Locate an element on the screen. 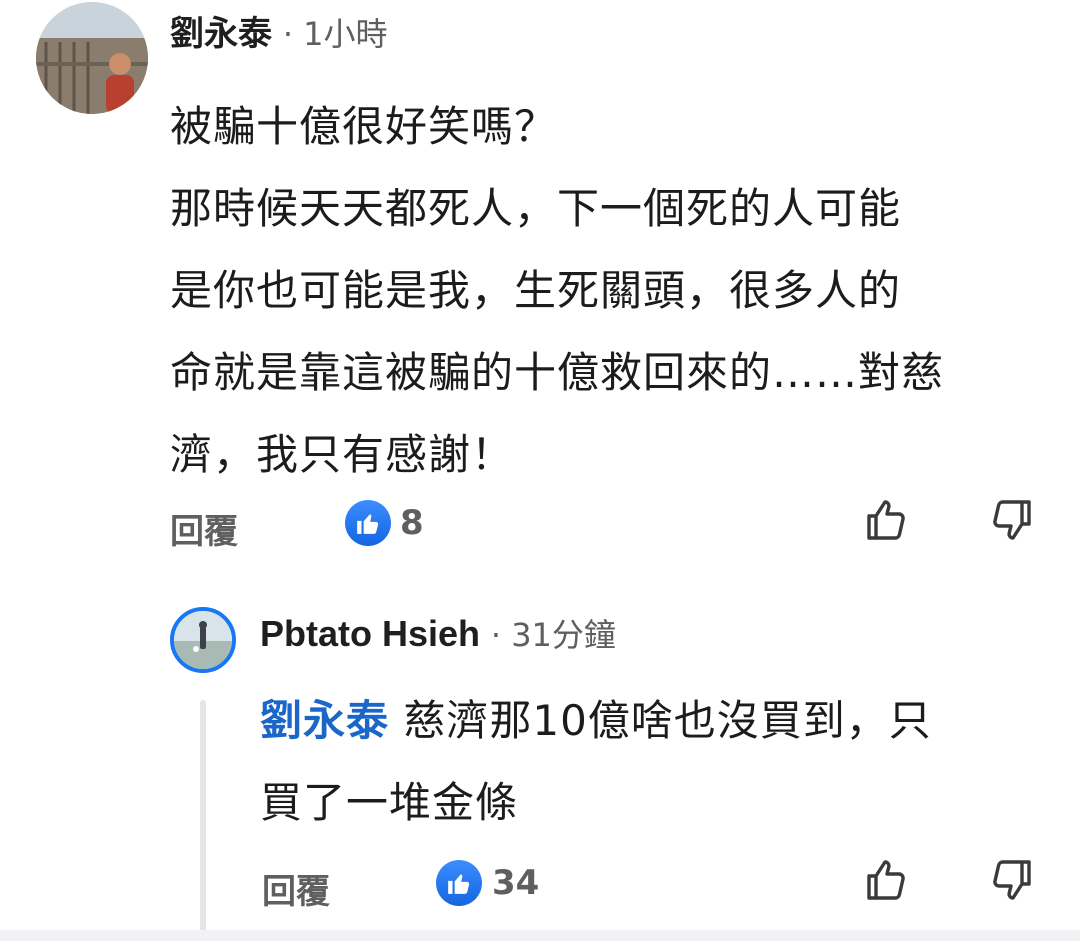 Image resolution: width=1080 pixels, height=941 pixels. mention-link: 劉永泰 is located at coordinates (324, 720).